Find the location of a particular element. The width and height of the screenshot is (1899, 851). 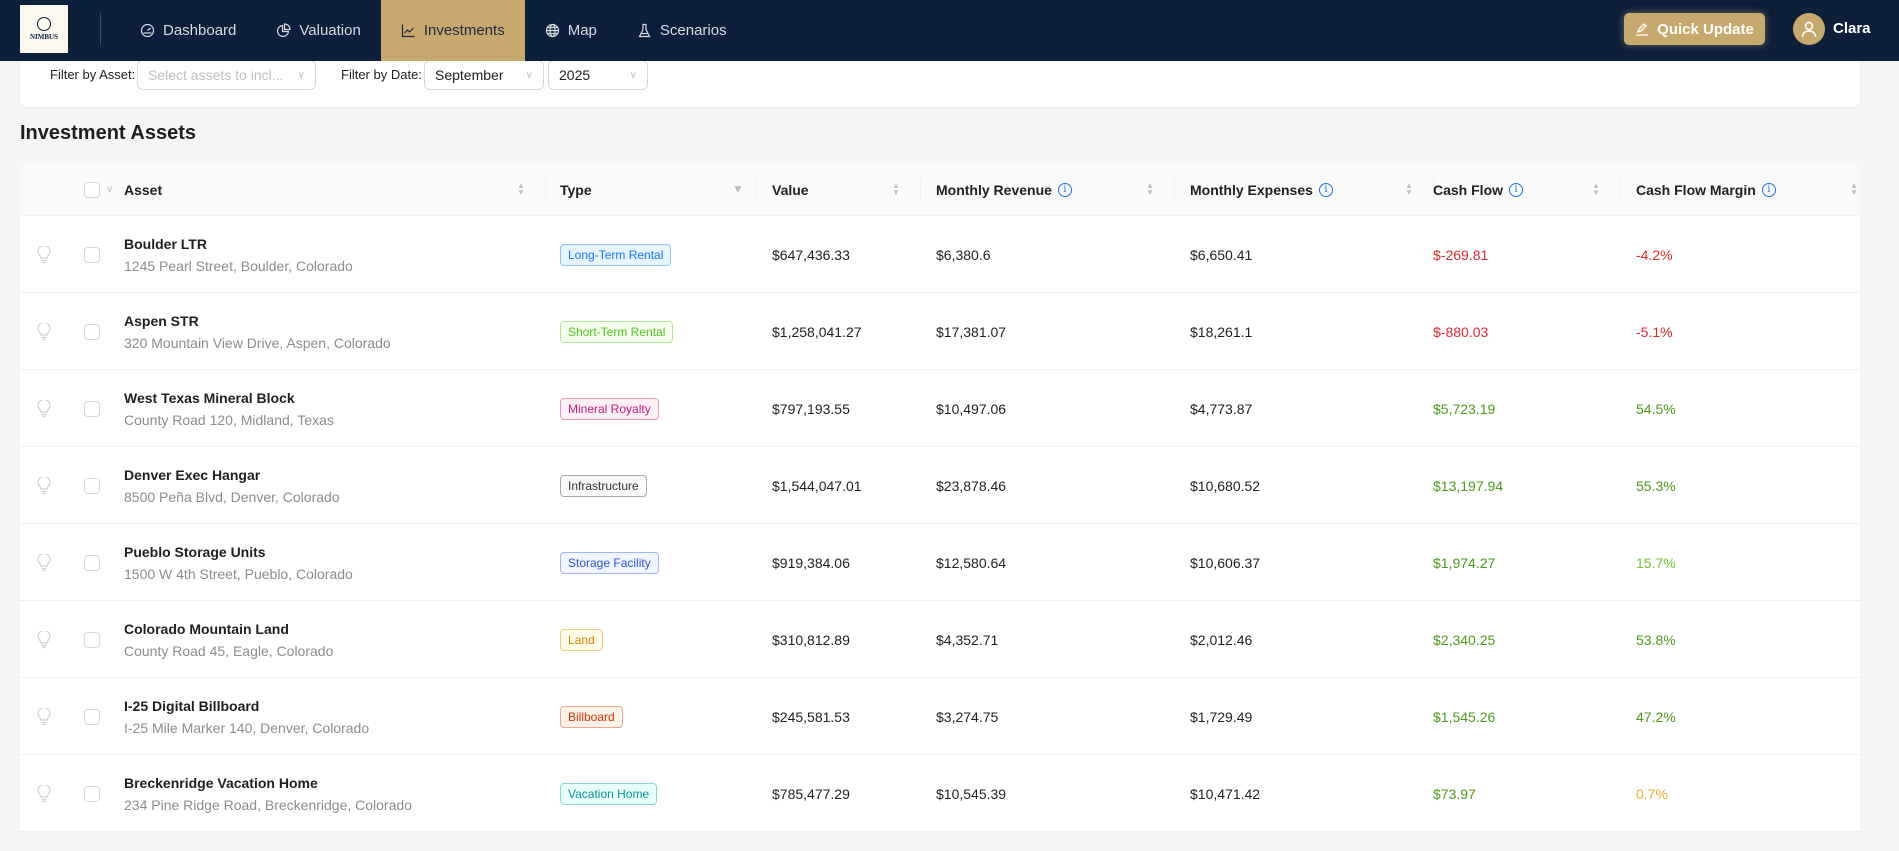

cash-flow-cell: $-880.03 is located at coordinates (1461, 331).